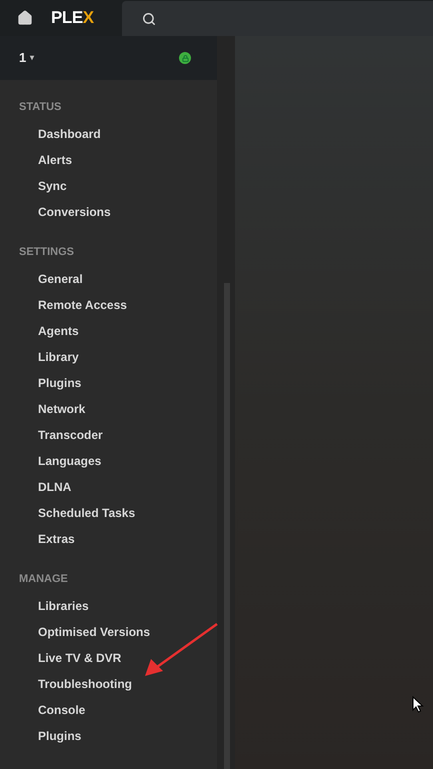 The height and width of the screenshot is (769, 433). What do you see at coordinates (108, 160) in the screenshot?
I see `sidebar-item: Alerts` at bounding box center [108, 160].